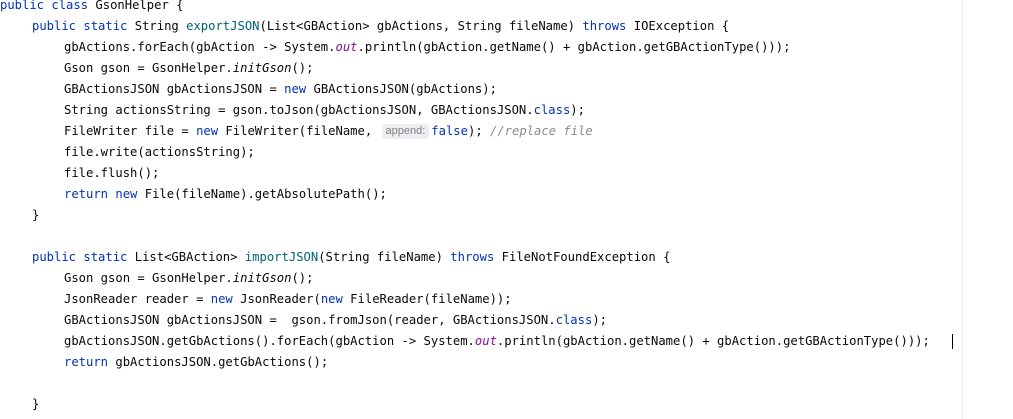 The image size is (1013, 419). What do you see at coordinates (401, 89) in the screenshot?
I see `code-text: GBActionsJSON(gbActions);` at bounding box center [401, 89].